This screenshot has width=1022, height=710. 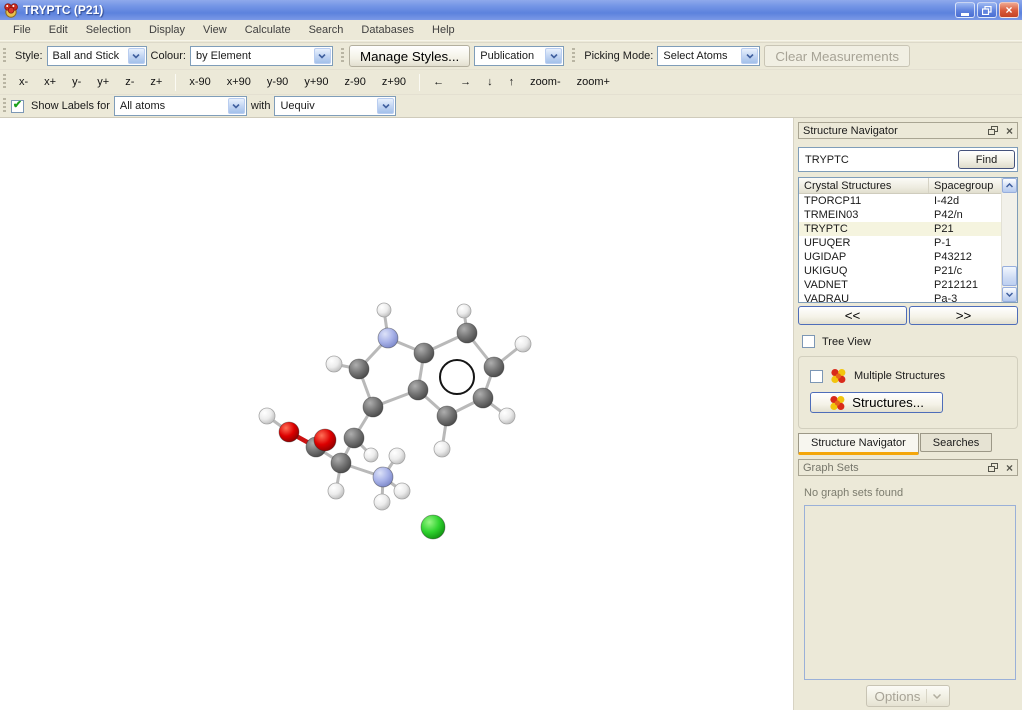 What do you see at coordinates (354, 82) in the screenshot?
I see `rotate-z-minus-90-button: z-90` at bounding box center [354, 82].